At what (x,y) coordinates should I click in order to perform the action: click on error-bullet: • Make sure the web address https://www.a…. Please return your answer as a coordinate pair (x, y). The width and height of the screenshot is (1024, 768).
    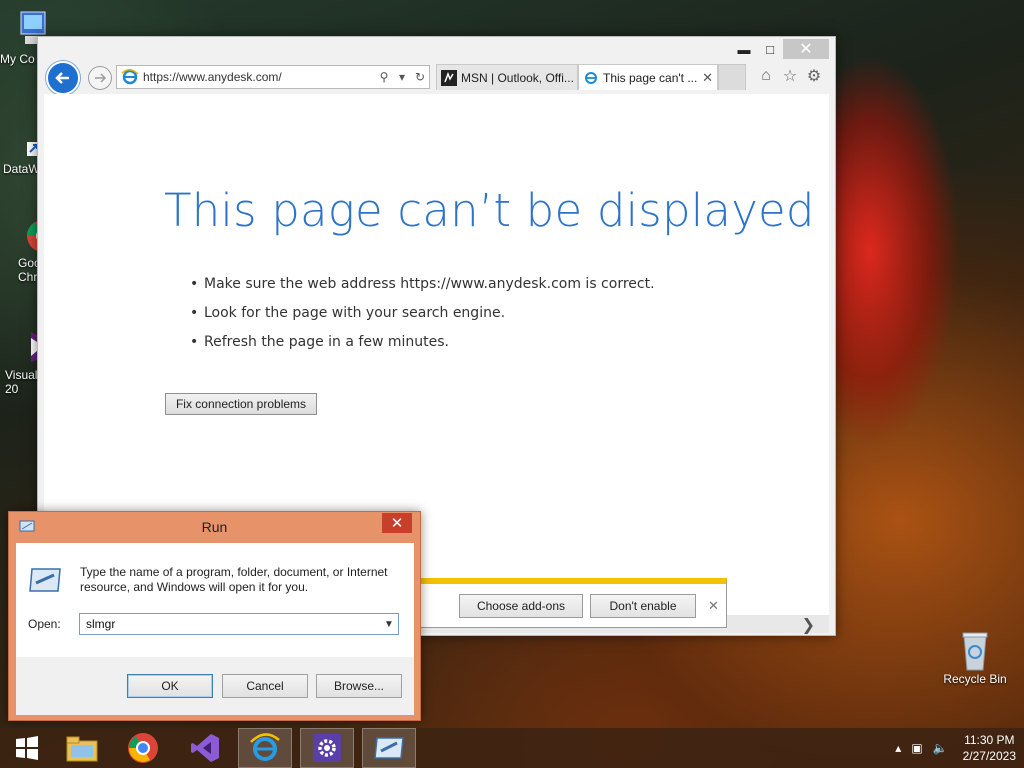
    Looking at the image, I should click on (422, 284).